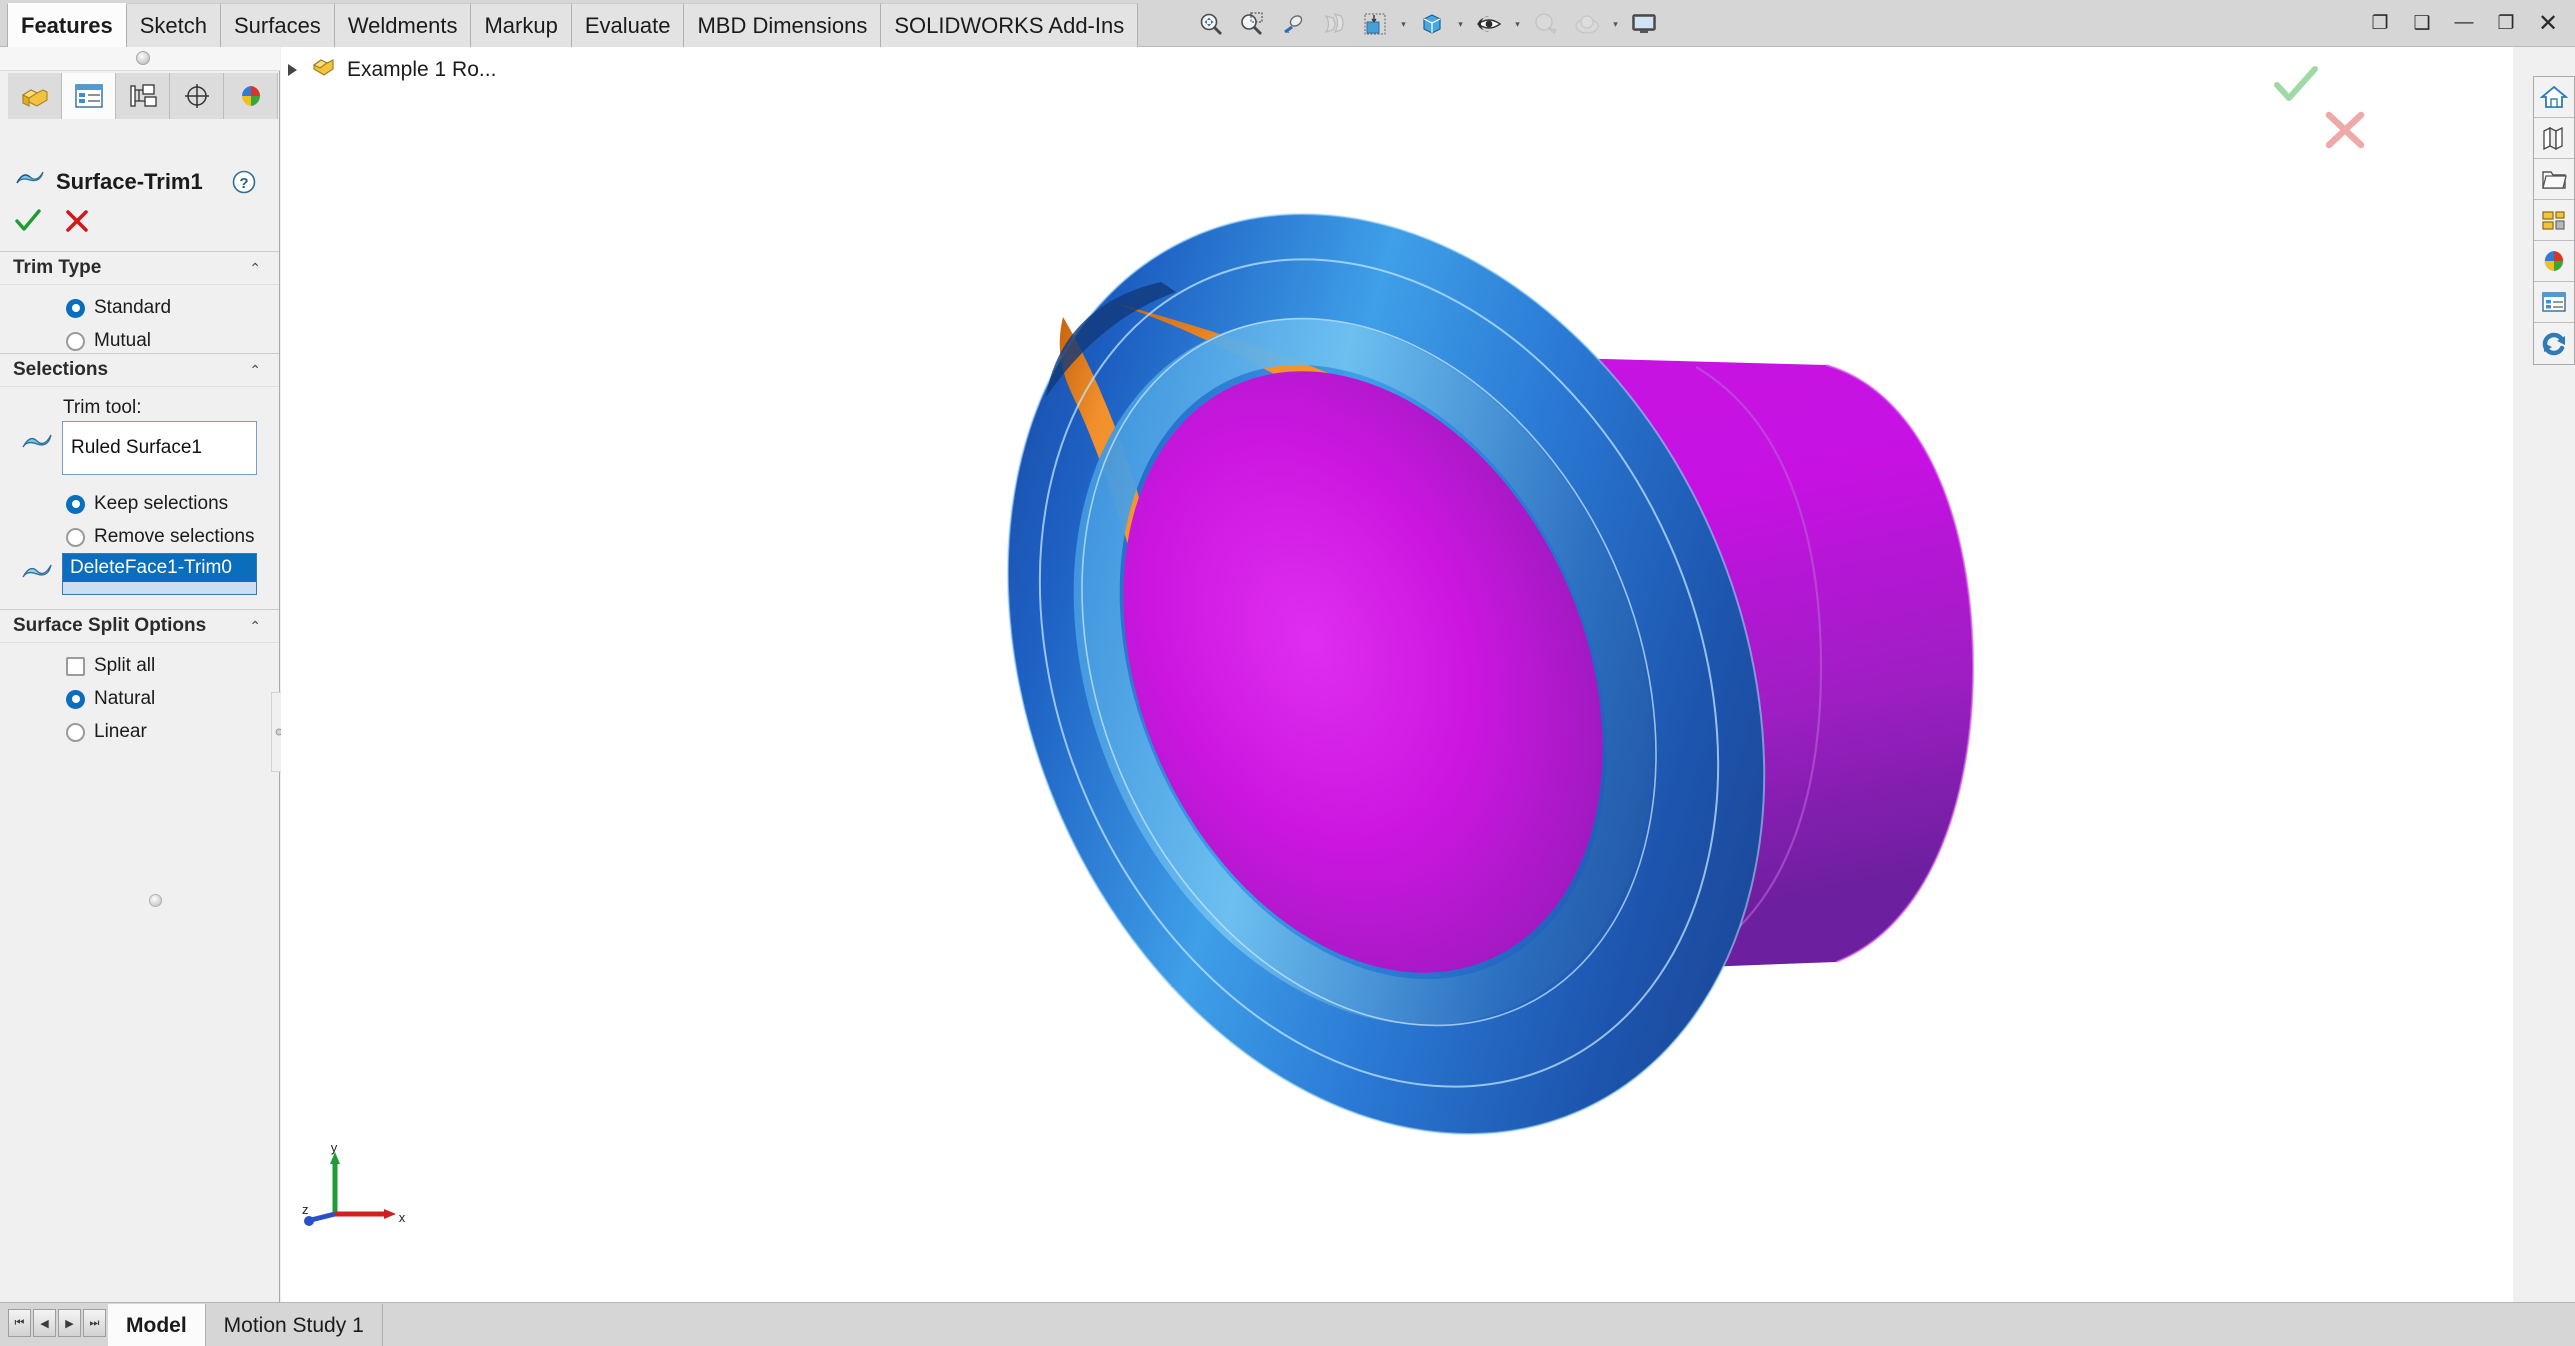  What do you see at coordinates (305, 1209) in the screenshot?
I see `svg-text: z` at bounding box center [305, 1209].